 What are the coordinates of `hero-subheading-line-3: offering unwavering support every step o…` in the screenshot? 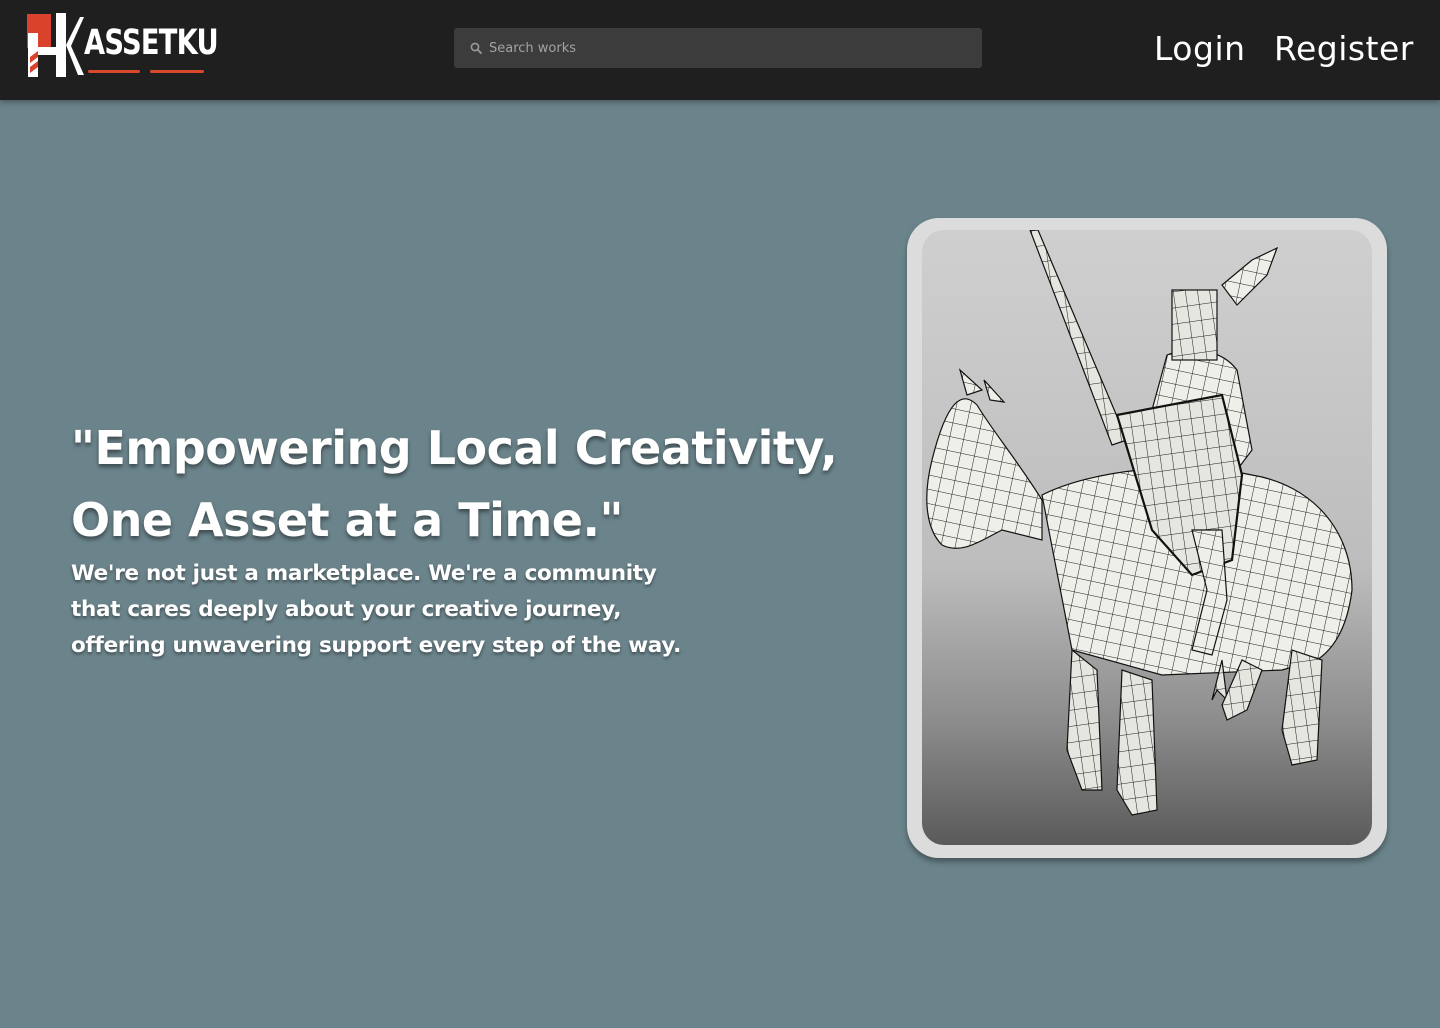 It's located at (376, 645).